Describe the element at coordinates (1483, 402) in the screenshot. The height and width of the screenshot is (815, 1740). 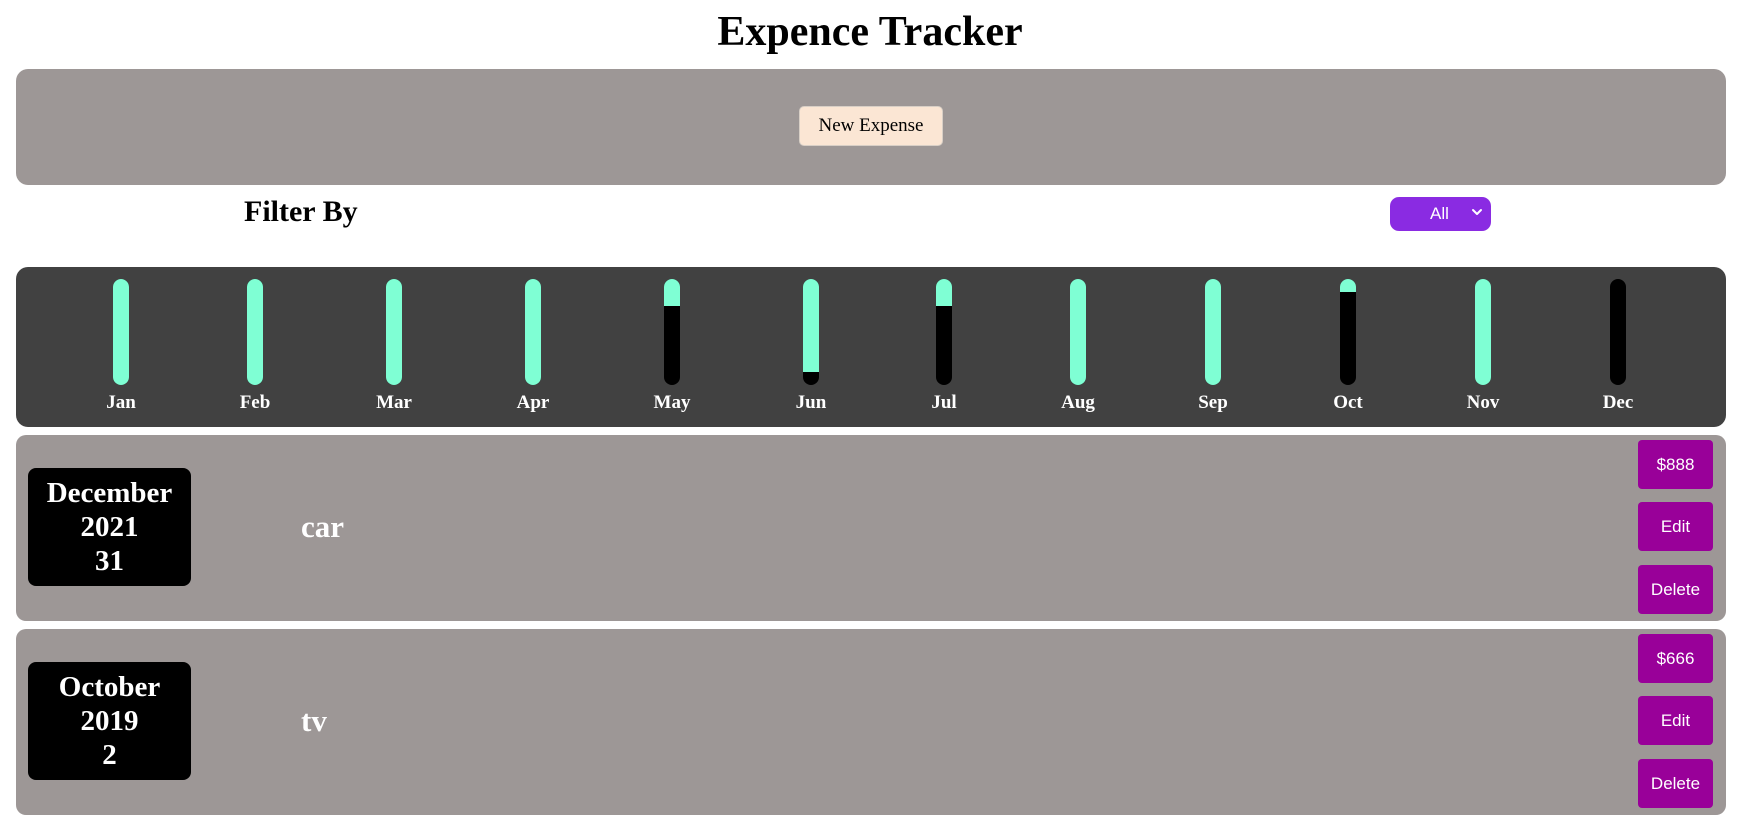
I see `bar-label: Nov` at that location.